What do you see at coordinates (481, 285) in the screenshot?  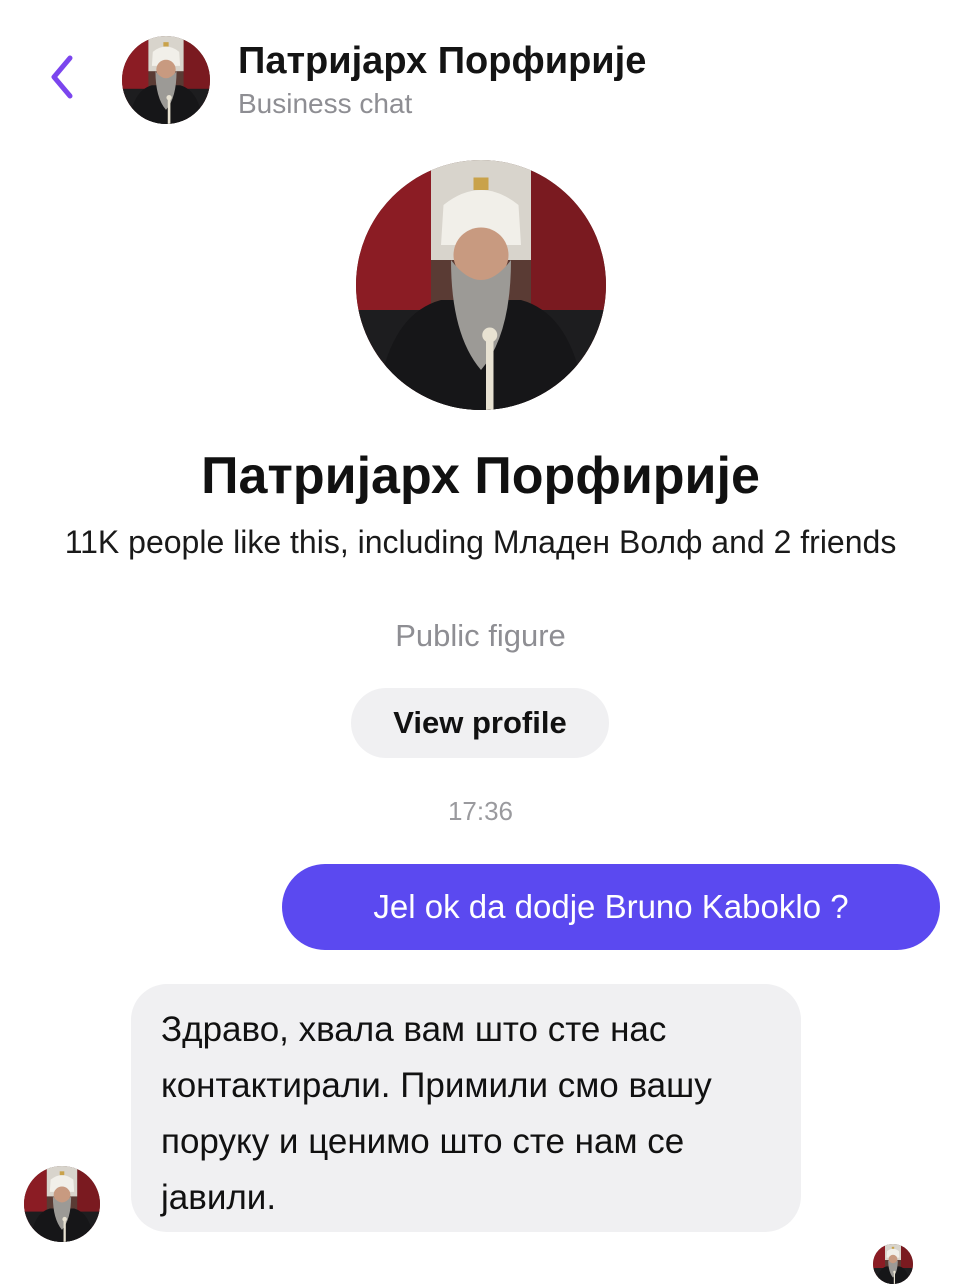 I see `profile-avatar` at bounding box center [481, 285].